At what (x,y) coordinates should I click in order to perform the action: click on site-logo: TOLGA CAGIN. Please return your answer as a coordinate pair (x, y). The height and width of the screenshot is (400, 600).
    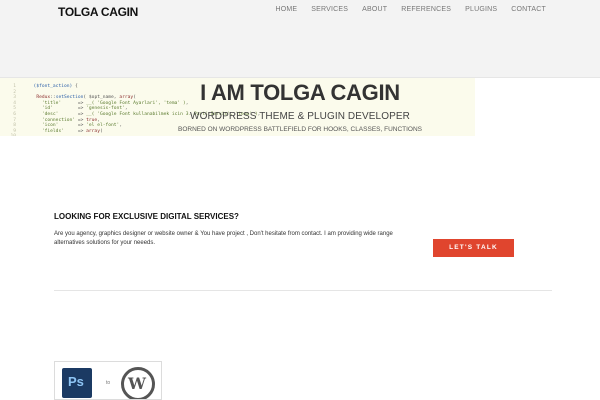
    Looking at the image, I should click on (98, 12).